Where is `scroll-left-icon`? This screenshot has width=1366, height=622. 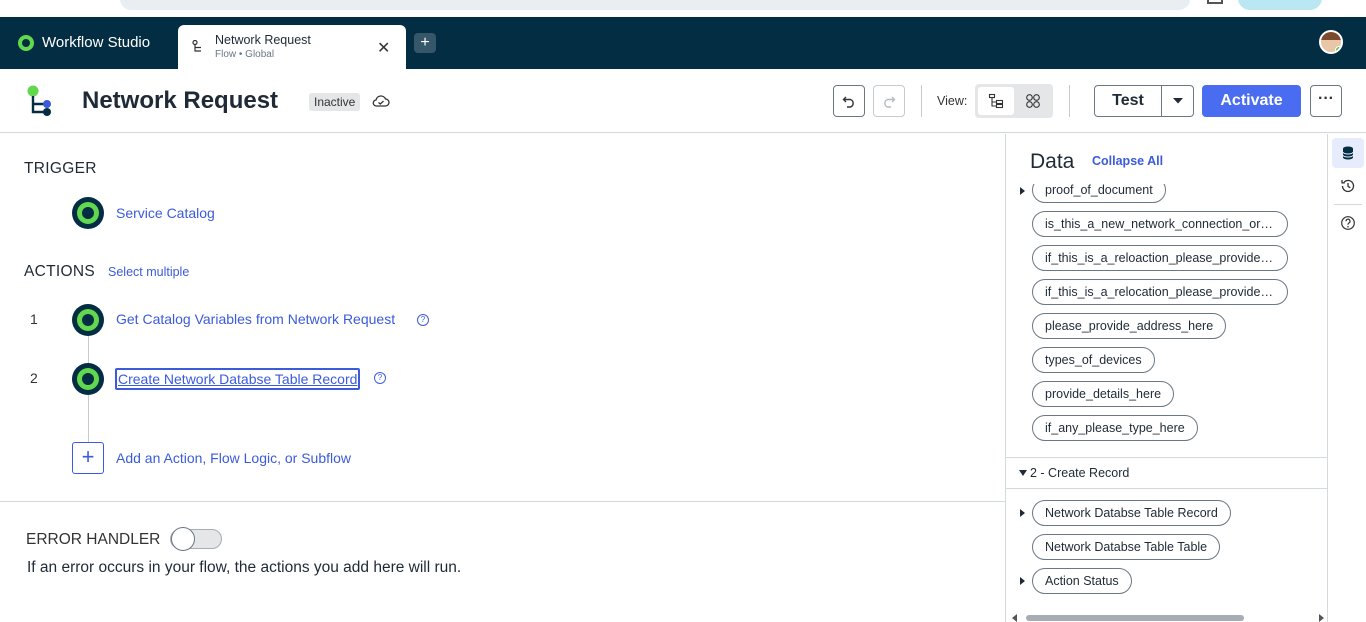 scroll-left-icon is located at coordinates (1014, 618).